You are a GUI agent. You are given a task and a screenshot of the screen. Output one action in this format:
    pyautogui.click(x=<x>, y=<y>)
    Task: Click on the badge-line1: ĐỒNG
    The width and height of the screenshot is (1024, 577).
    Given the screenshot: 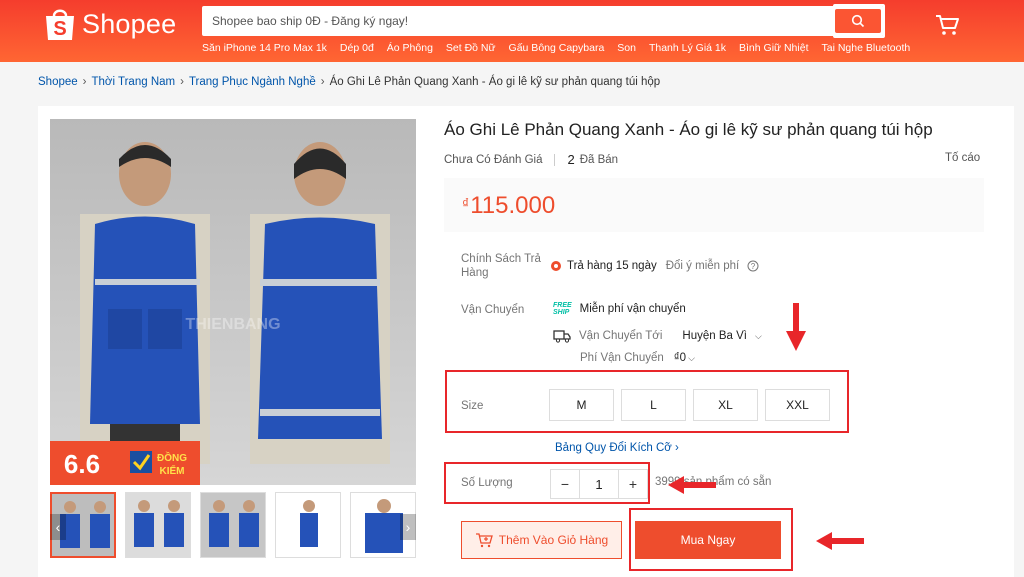 What is the action you would take?
    pyautogui.click(x=172, y=457)
    